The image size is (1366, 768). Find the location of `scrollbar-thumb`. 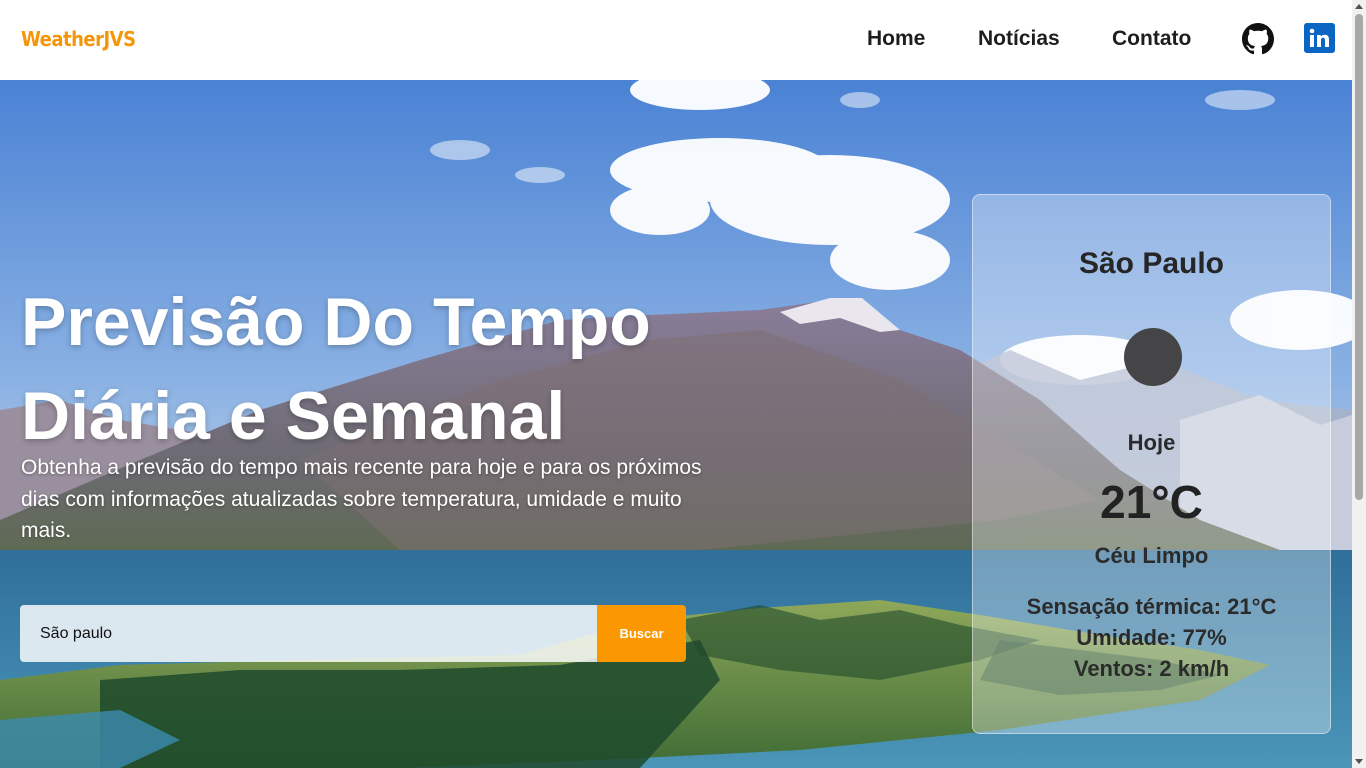

scrollbar-thumb is located at coordinates (1359, 257).